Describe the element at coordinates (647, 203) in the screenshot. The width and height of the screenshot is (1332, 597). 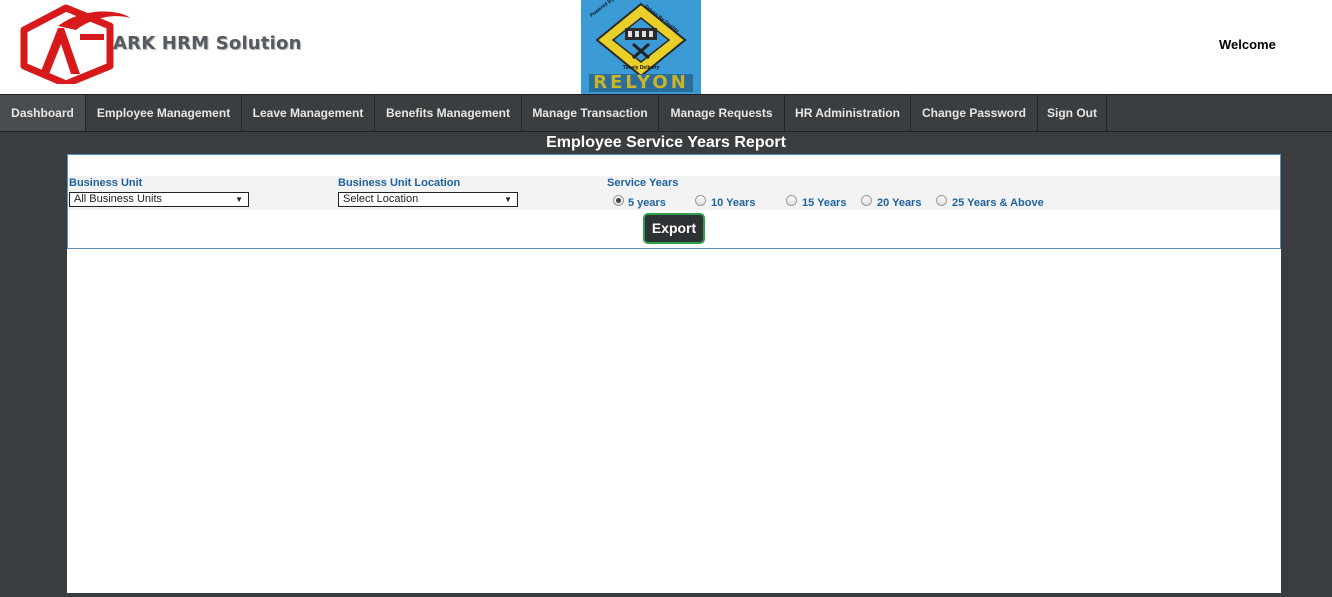
I see `radio-5-years-label: 5 years` at that location.